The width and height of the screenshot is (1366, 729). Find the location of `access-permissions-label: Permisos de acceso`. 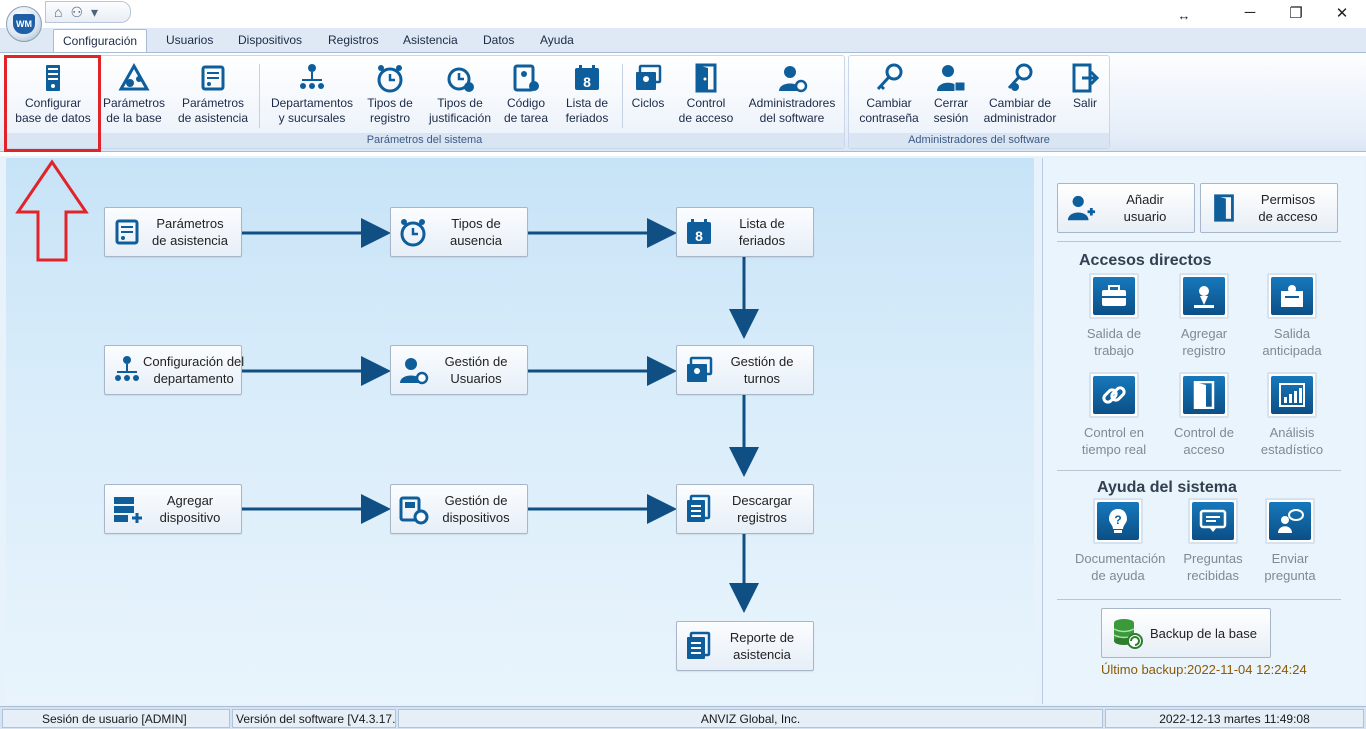

access-permissions-label: Permisos de acceso is located at coordinates (1288, 208).